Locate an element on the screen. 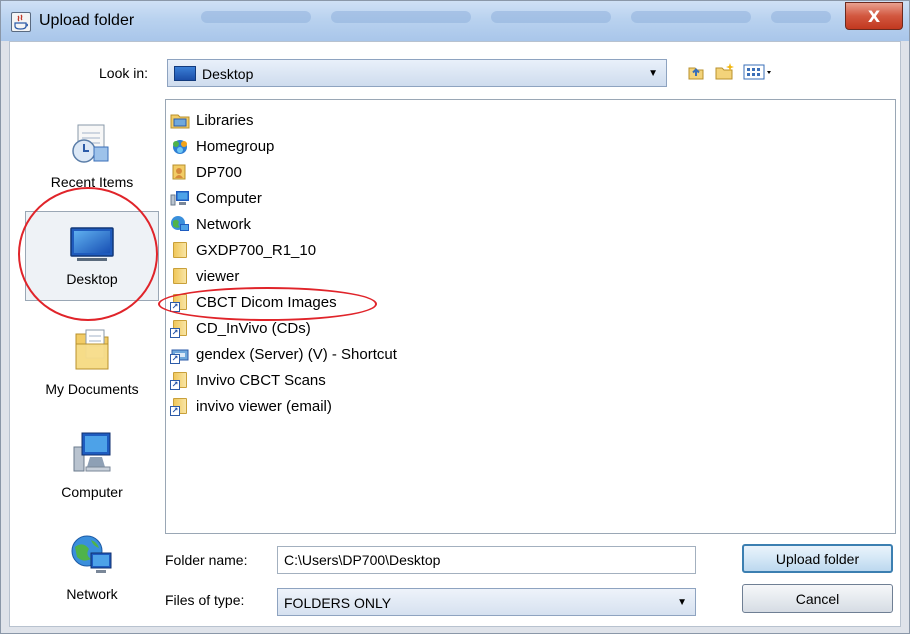 The image size is (910, 634). list-item: ↗ CD_InVivo (CDs) is located at coordinates (240, 328).